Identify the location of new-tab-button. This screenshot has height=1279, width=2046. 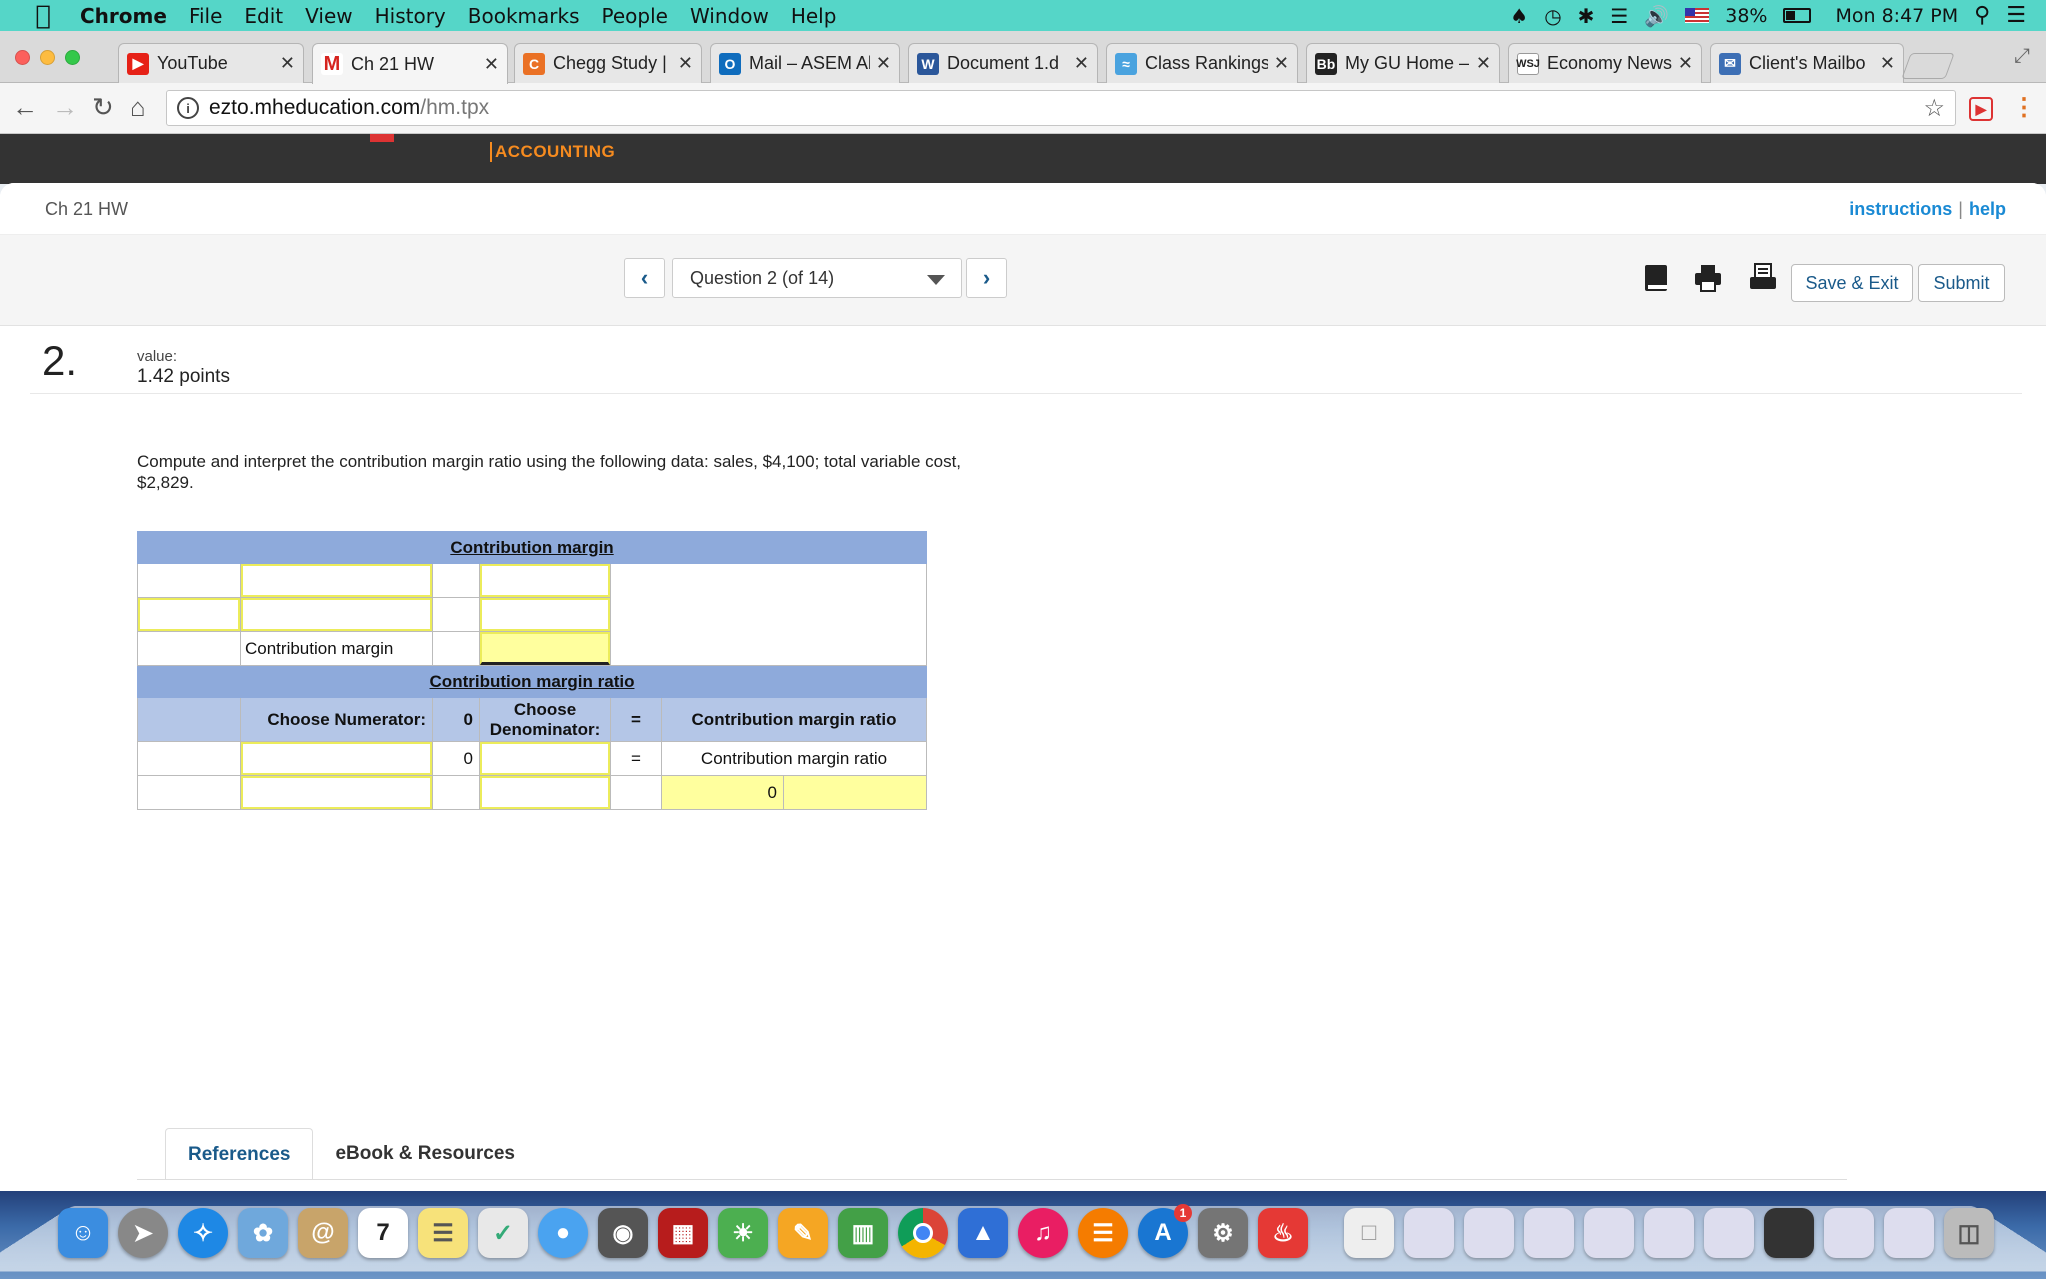
(1928, 66).